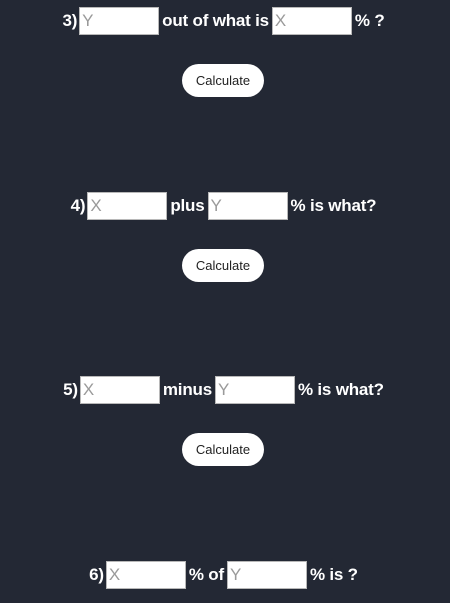  I want to click on question-3-calculate-button: Calculate, so click(223, 80).